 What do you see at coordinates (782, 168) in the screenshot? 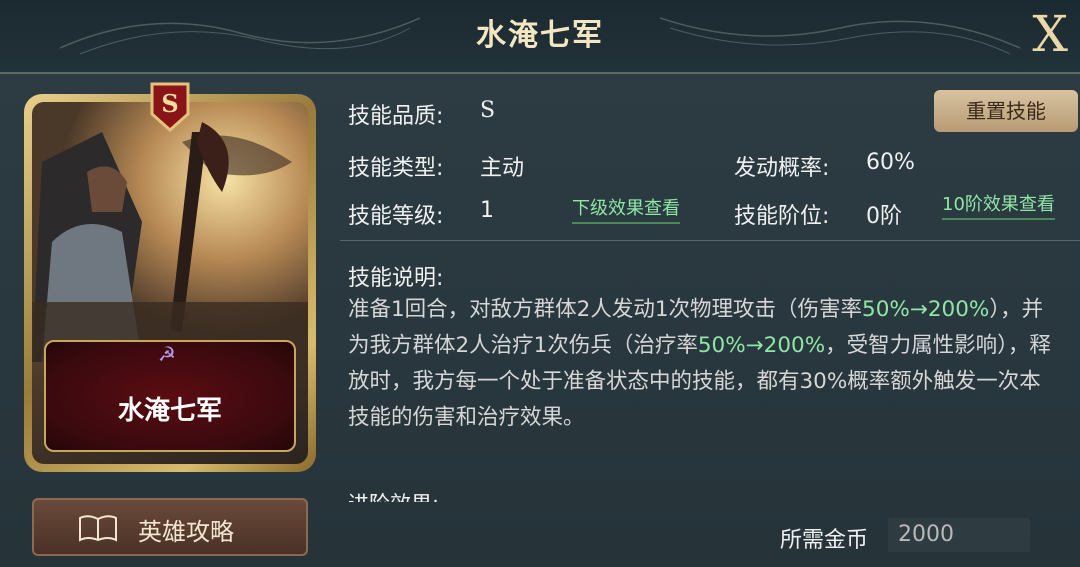
I see `chance-label: 发动概率:` at bounding box center [782, 168].